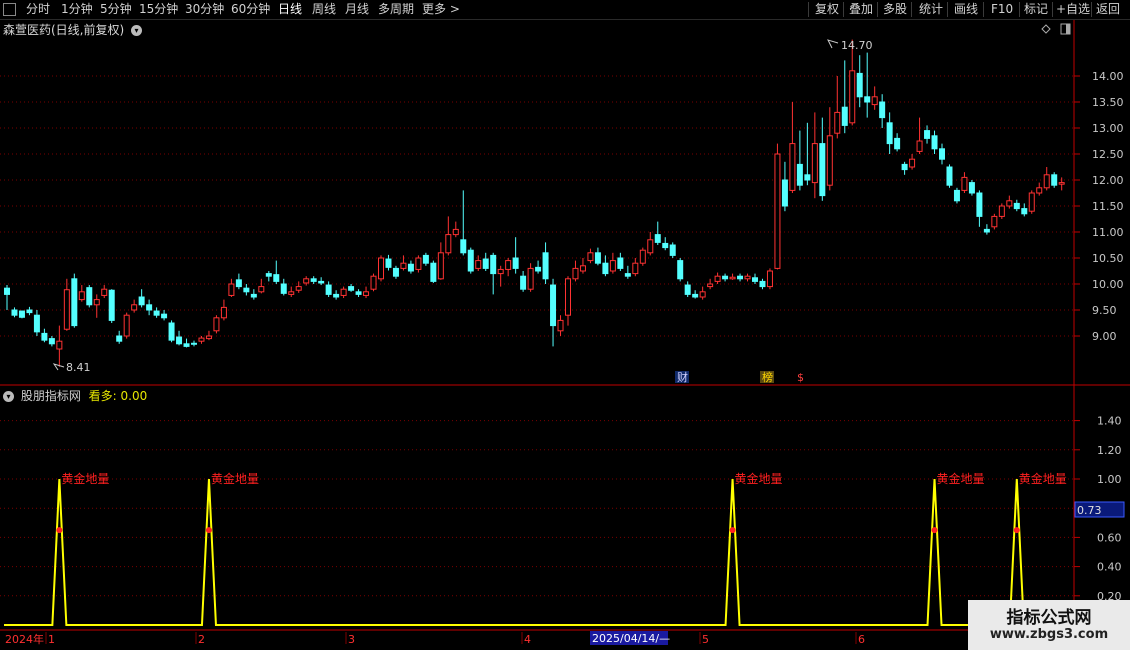 The width and height of the screenshot is (1130, 650). I want to click on period-tab-30min: 30分钟, so click(204, 9).